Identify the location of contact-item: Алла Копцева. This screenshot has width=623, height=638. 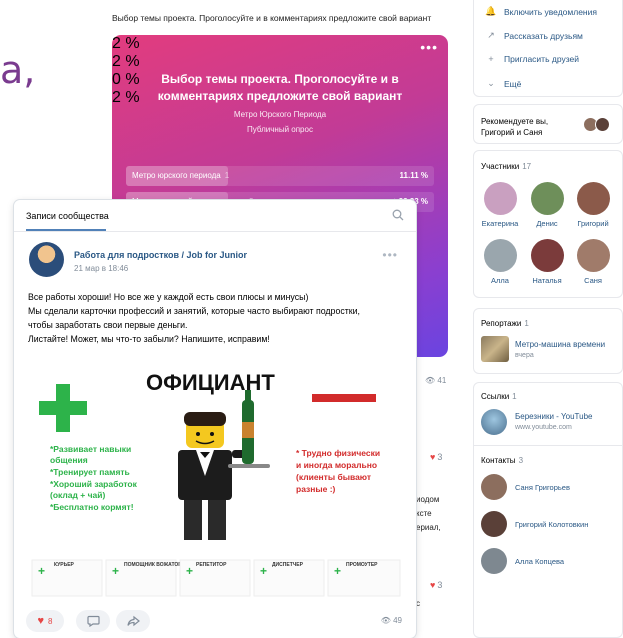
(522, 561).